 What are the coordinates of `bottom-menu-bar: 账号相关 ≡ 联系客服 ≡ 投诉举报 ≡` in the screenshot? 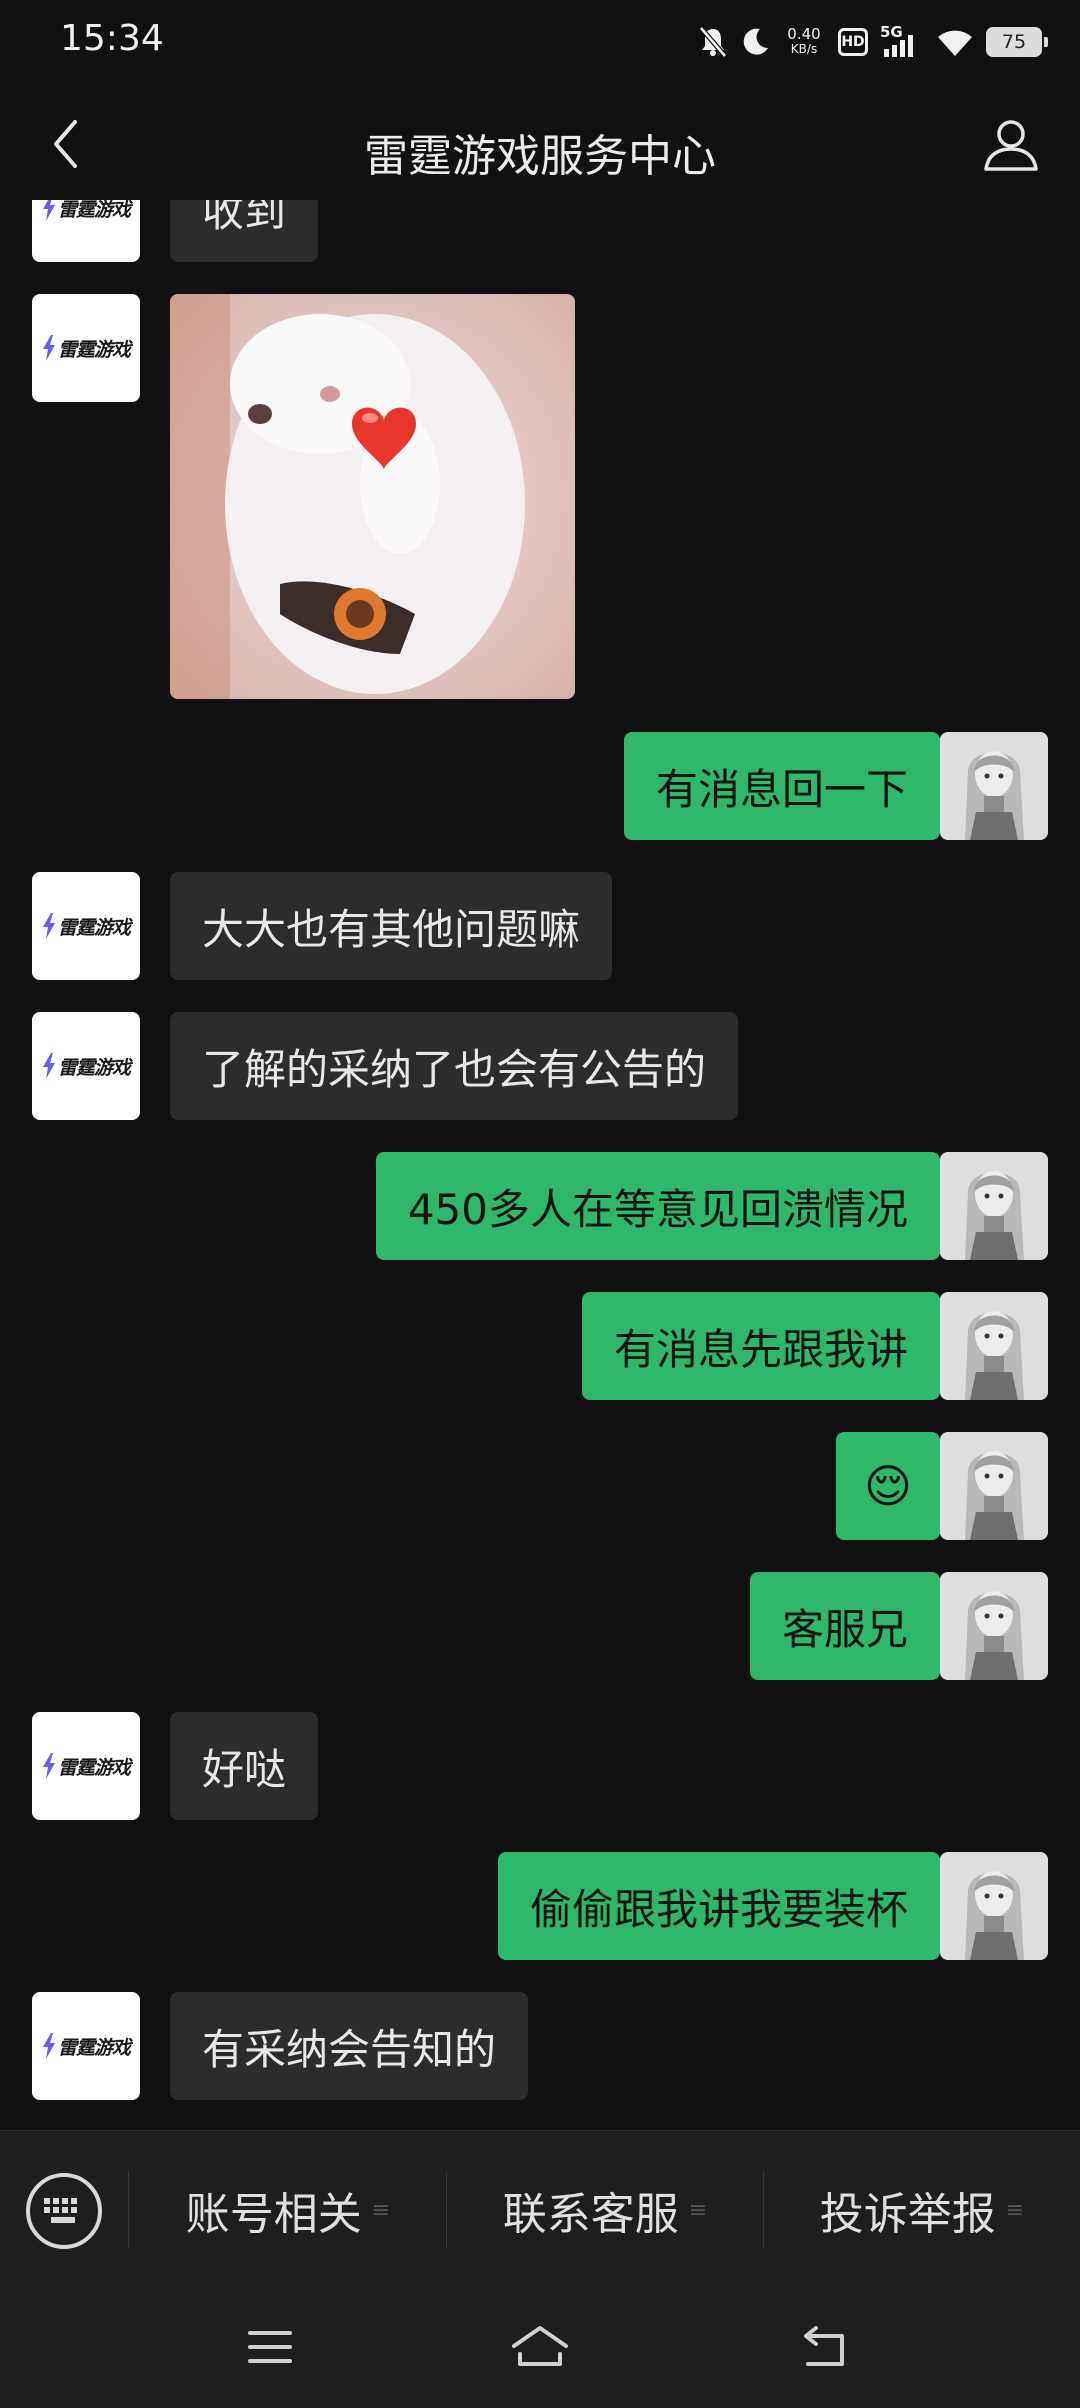 It's located at (540, 2209).